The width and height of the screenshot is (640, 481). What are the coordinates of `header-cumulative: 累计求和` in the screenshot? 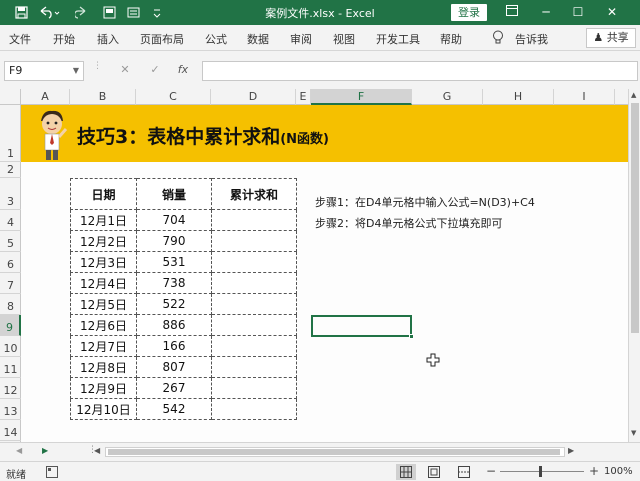 It's located at (254, 194).